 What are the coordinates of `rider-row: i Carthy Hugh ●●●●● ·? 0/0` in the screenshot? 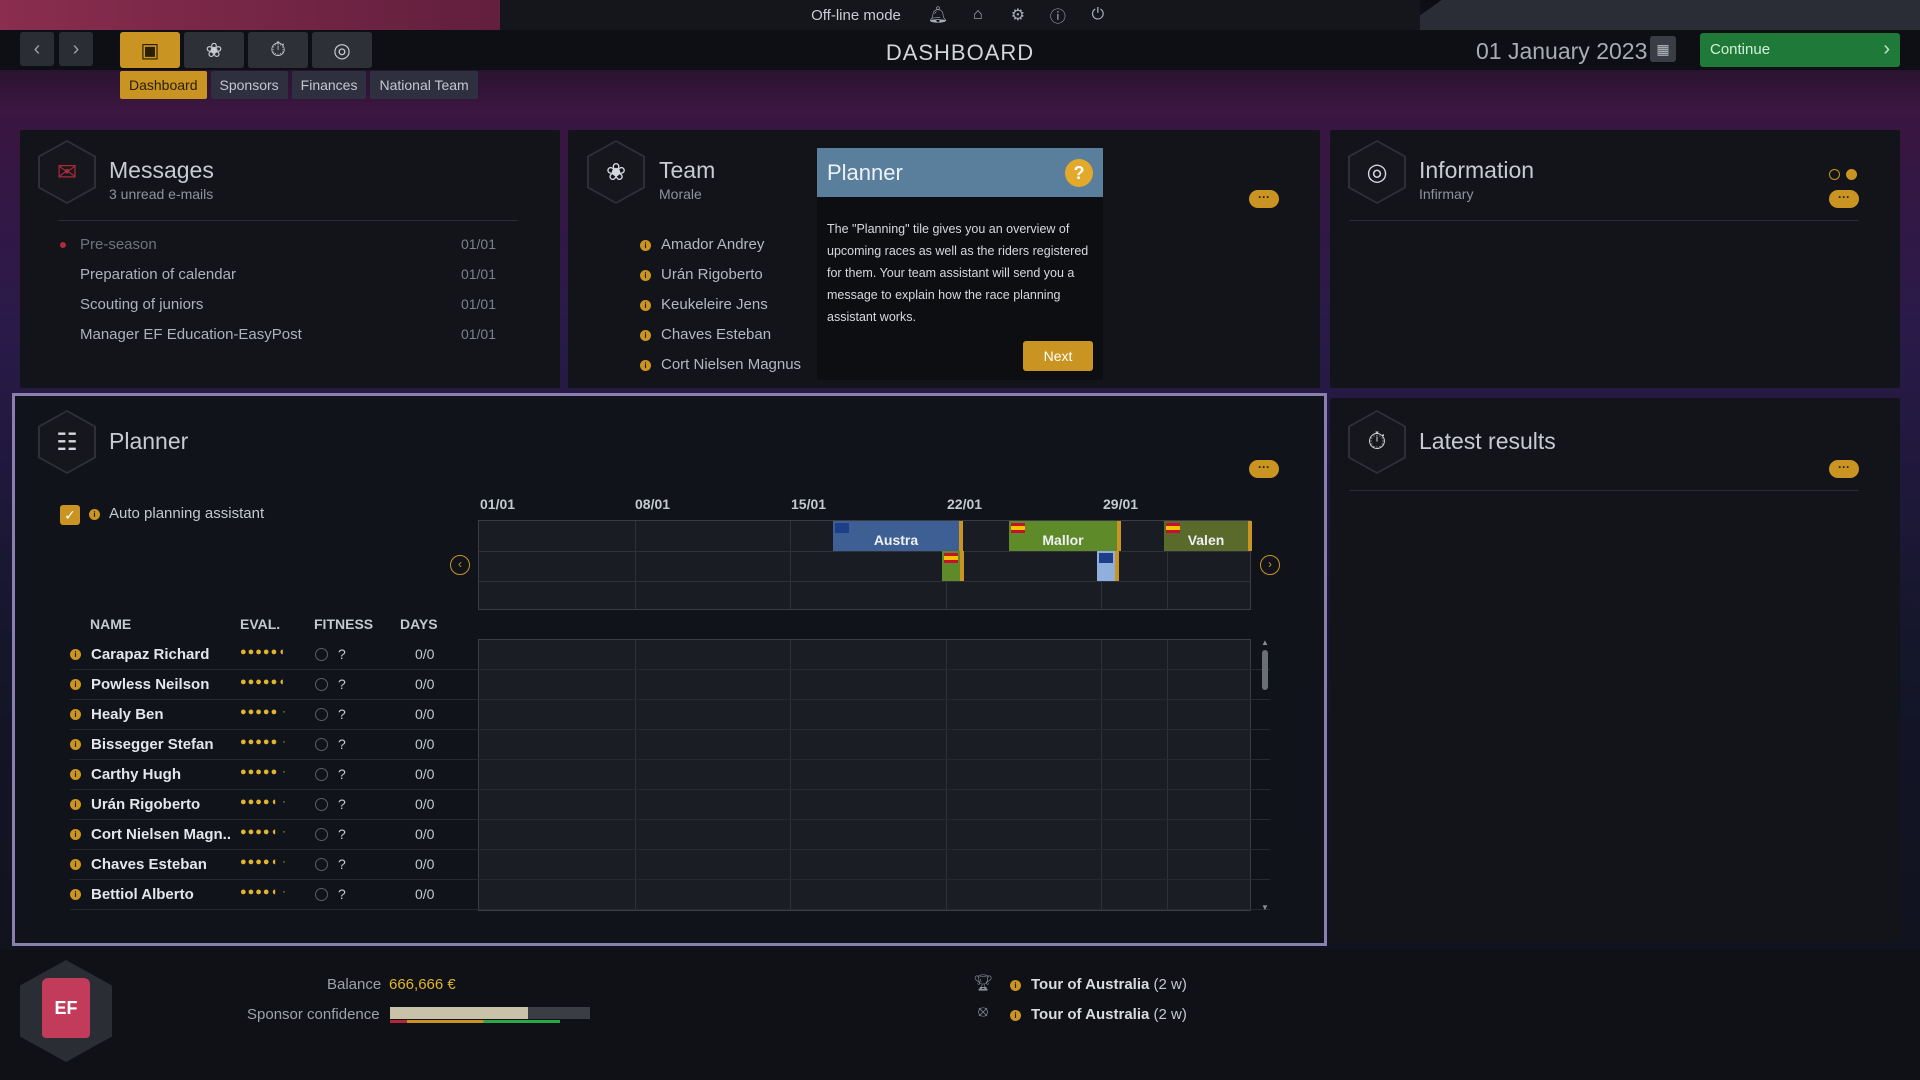 It's located at (670, 775).